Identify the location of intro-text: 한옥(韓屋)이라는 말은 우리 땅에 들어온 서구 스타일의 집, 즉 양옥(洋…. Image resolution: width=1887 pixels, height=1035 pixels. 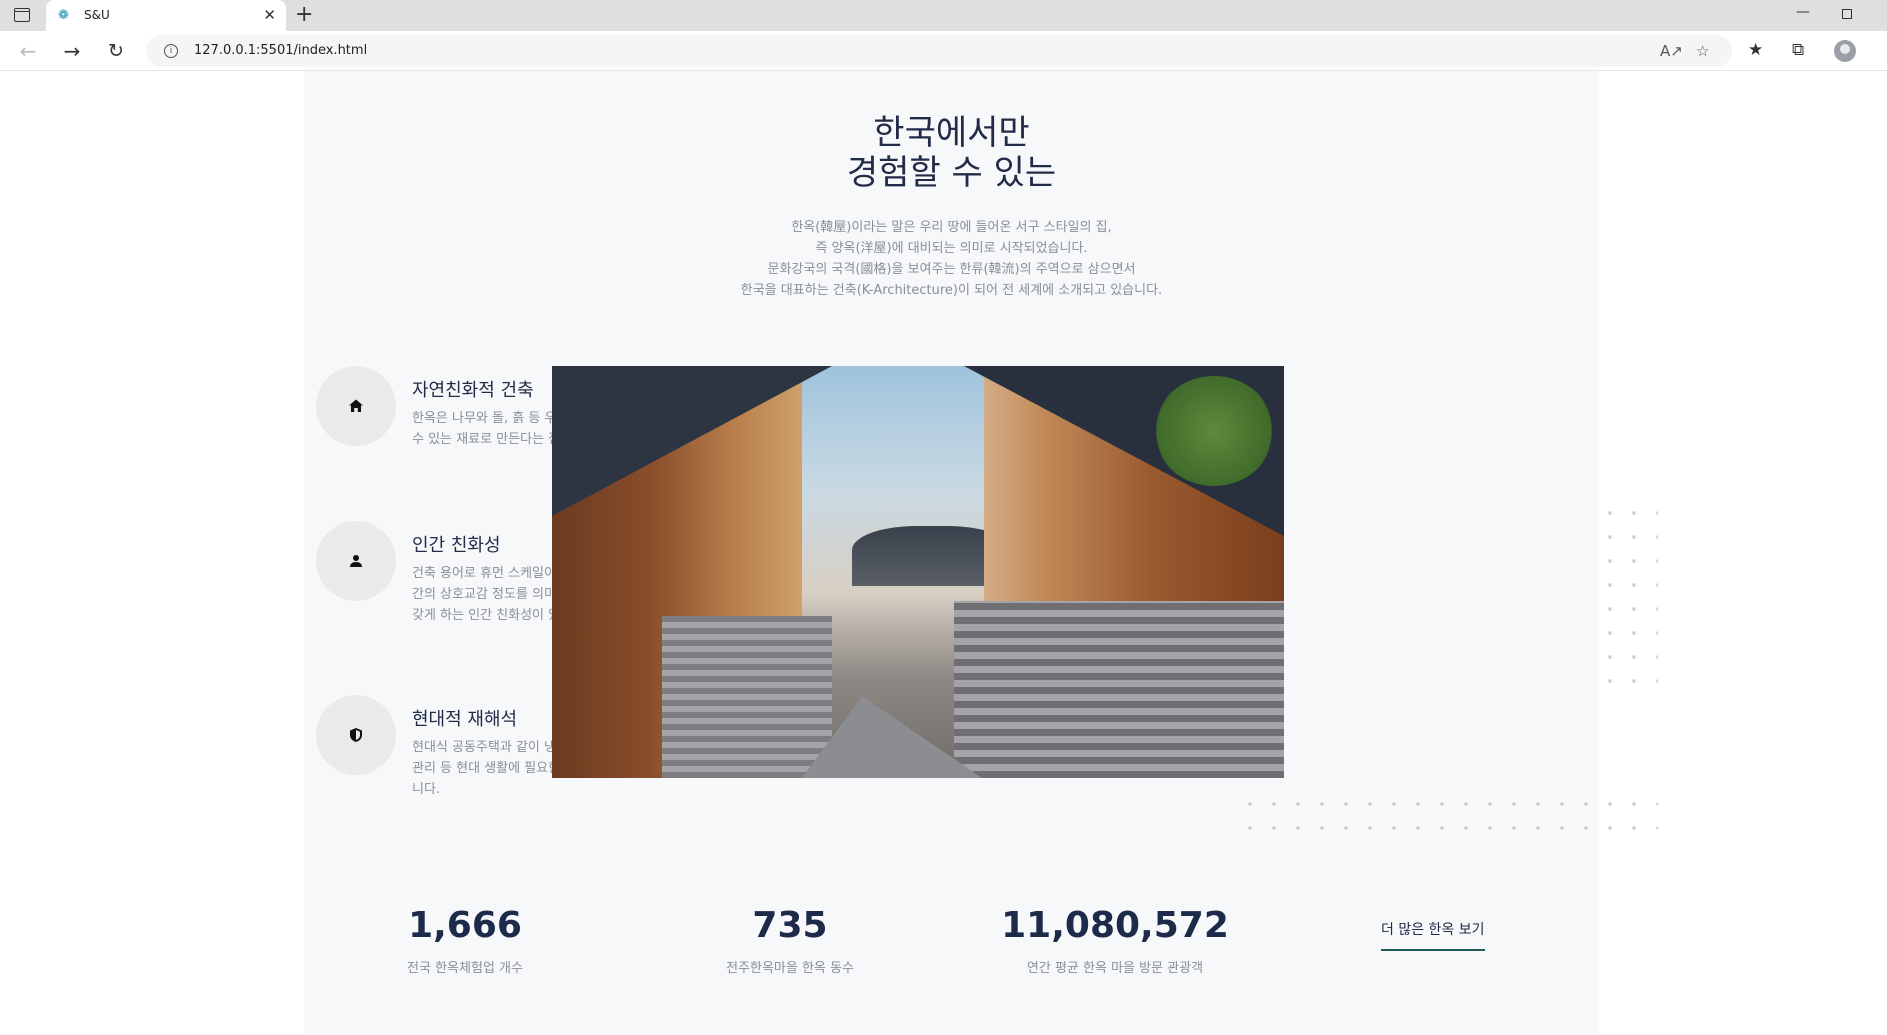
(951, 259).